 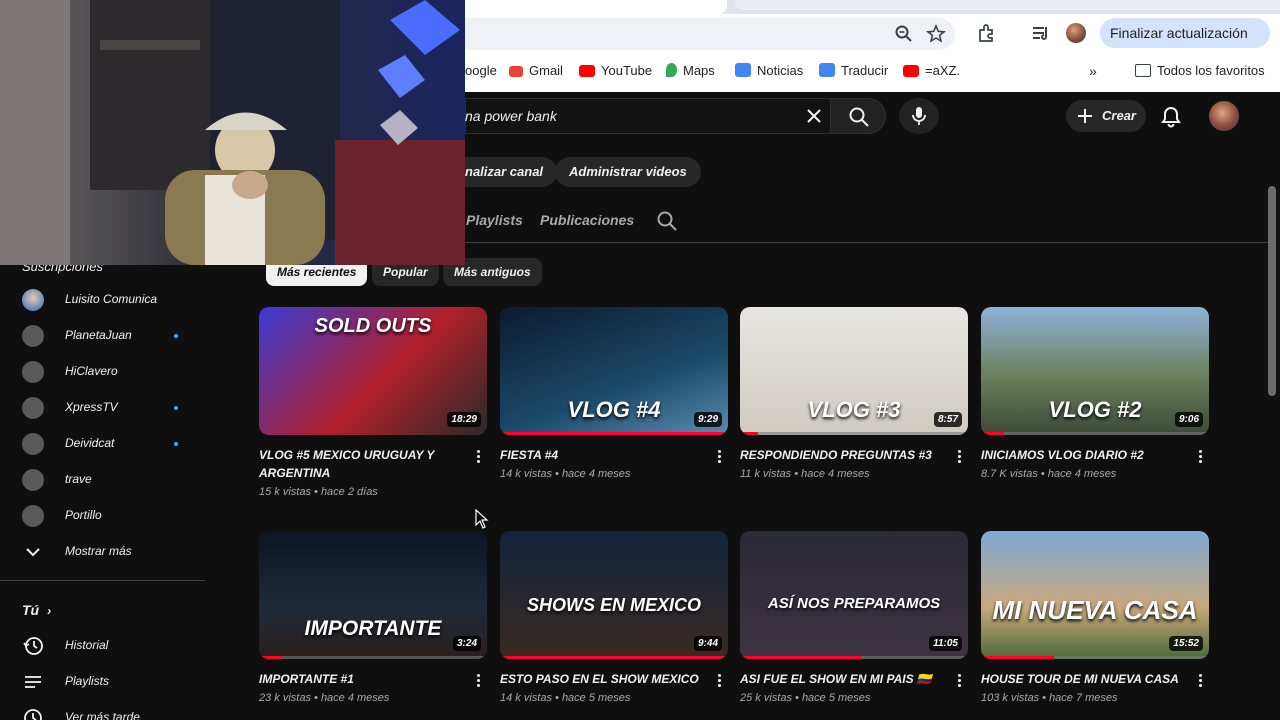 I want to click on video-thumbnail: SOLD OUTS 18:29, so click(x=373, y=371).